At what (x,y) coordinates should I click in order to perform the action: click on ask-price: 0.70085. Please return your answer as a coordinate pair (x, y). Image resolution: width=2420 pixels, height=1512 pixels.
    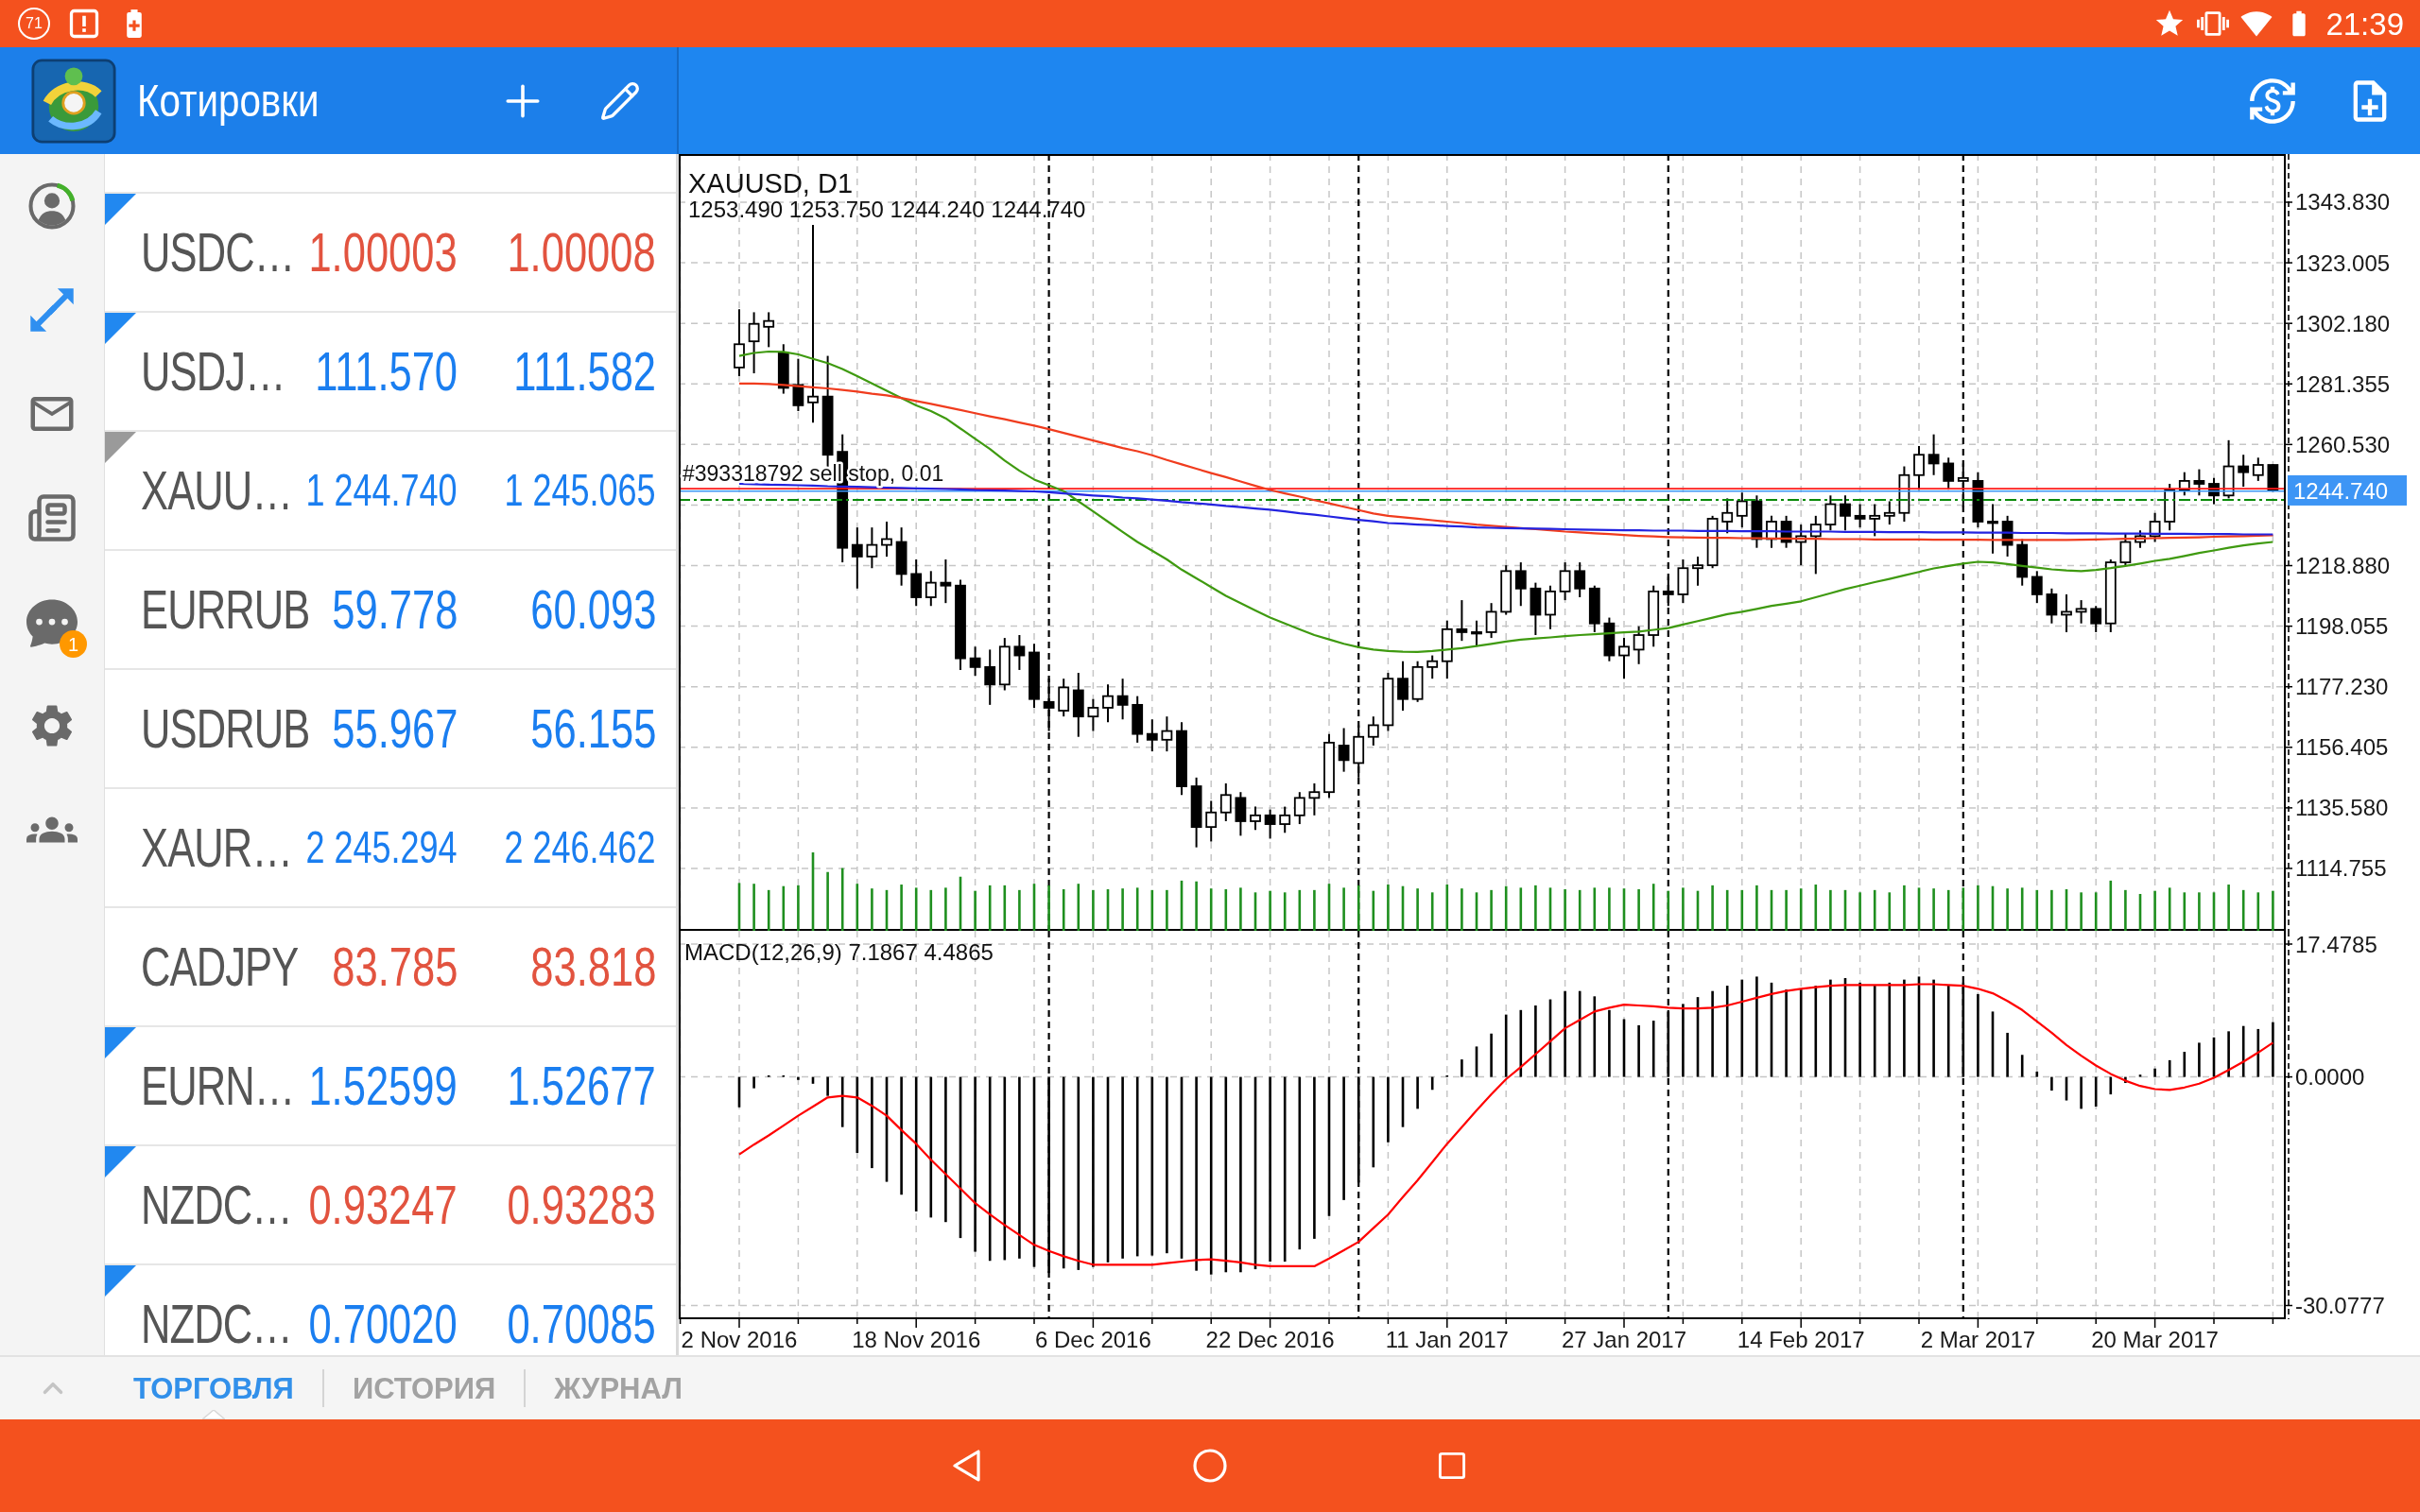
    Looking at the image, I should click on (582, 1324).